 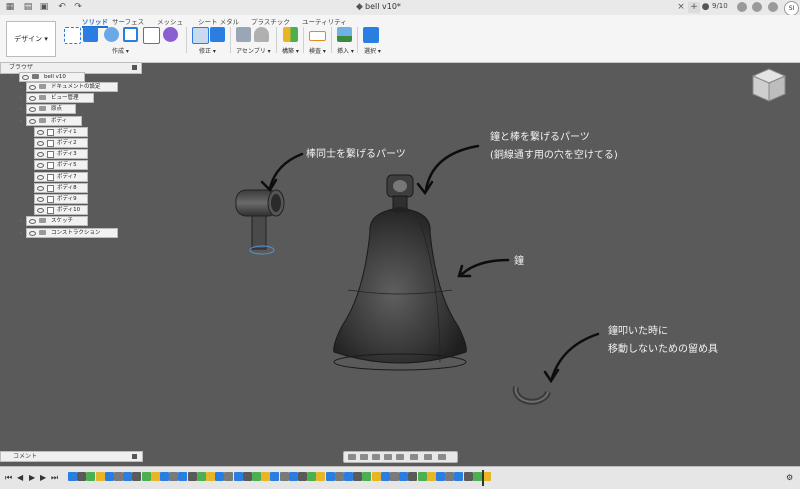 What do you see at coordinates (31, 39) in the screenshot?
I see `workspace-switcher: デザイン ▾` at bounding box center [31, 39].